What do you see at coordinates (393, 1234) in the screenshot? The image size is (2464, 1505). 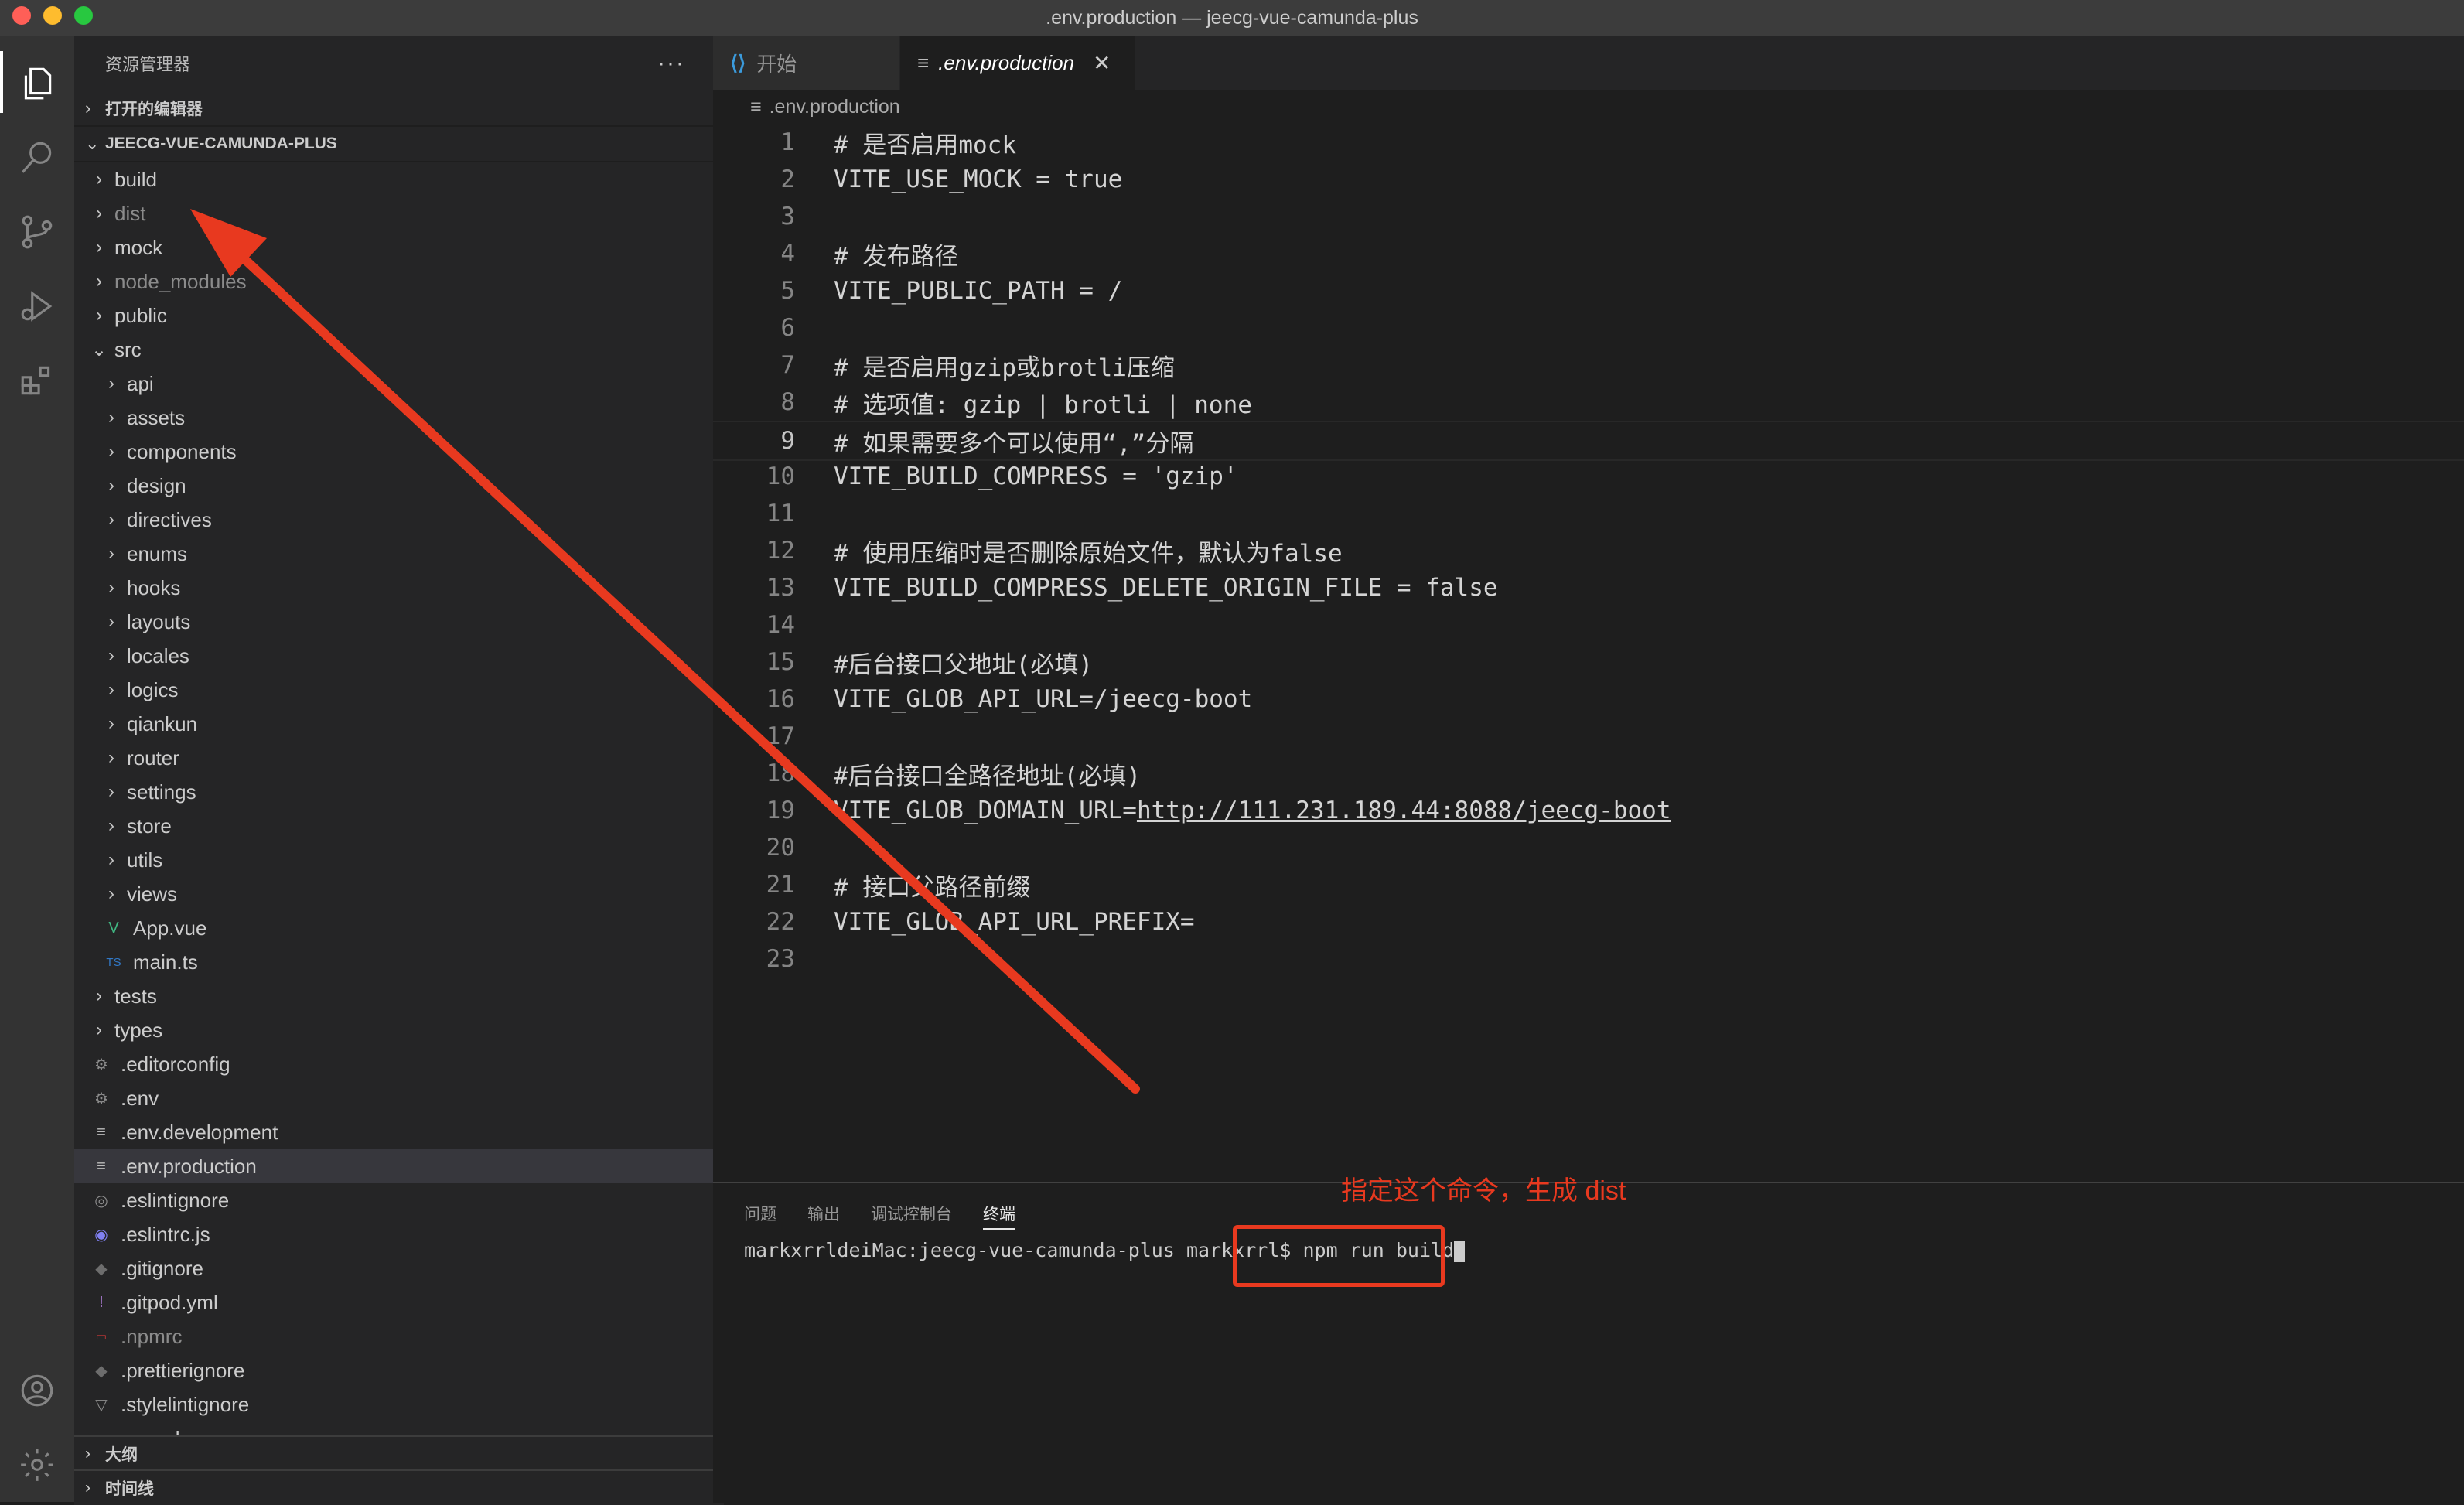 I see `tree-item: ◉ .eslintrc.js` at bounding box center [393, 1234].